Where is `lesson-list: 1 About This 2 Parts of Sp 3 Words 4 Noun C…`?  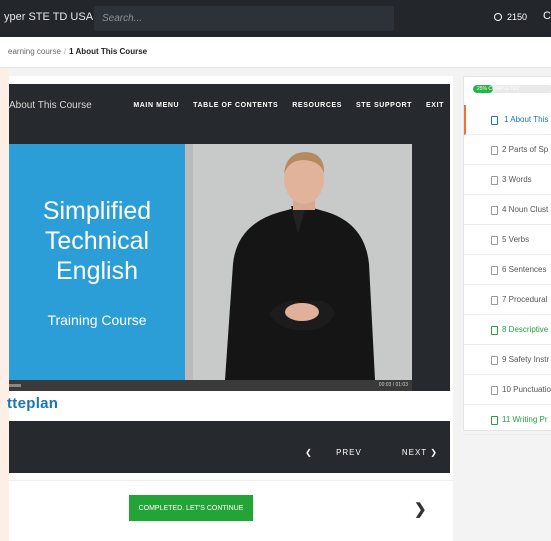
lesson-list: 1 About This 2 Parts of Sp 3 Words 4 Noun C… is located at coordinates (507, 270).